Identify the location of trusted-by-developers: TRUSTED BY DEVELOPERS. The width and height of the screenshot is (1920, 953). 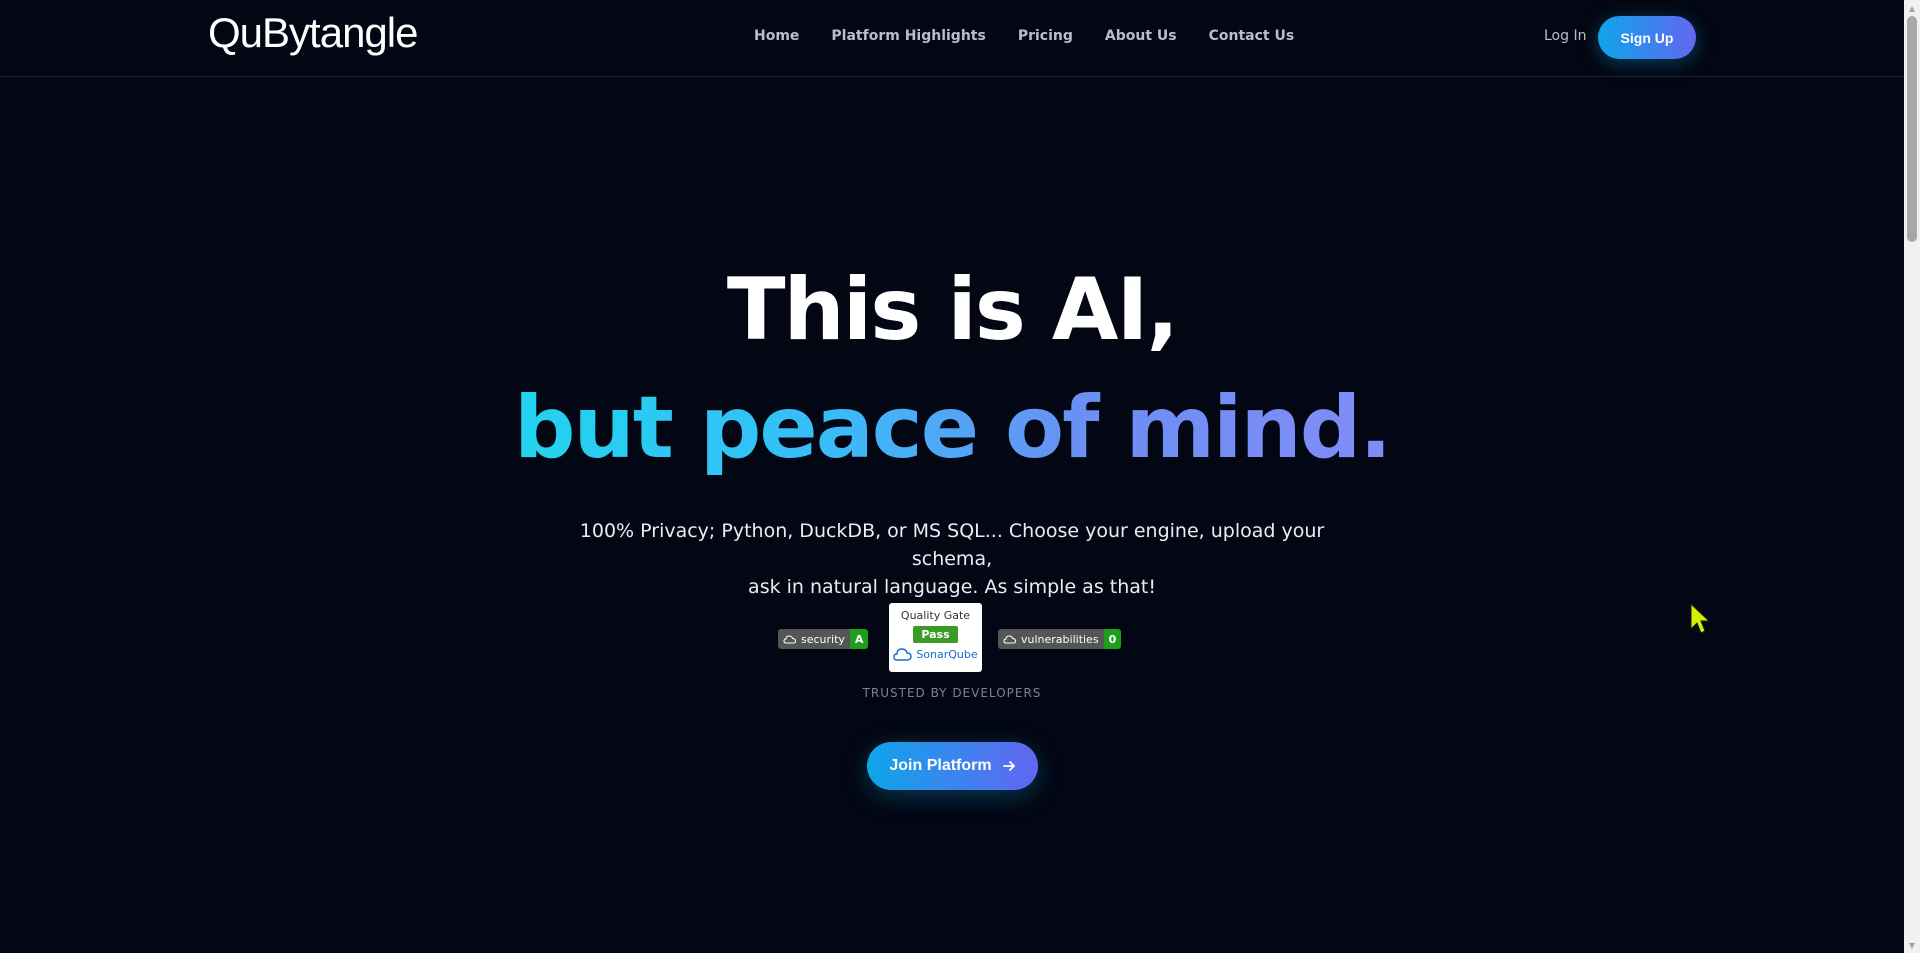
(952, 693).